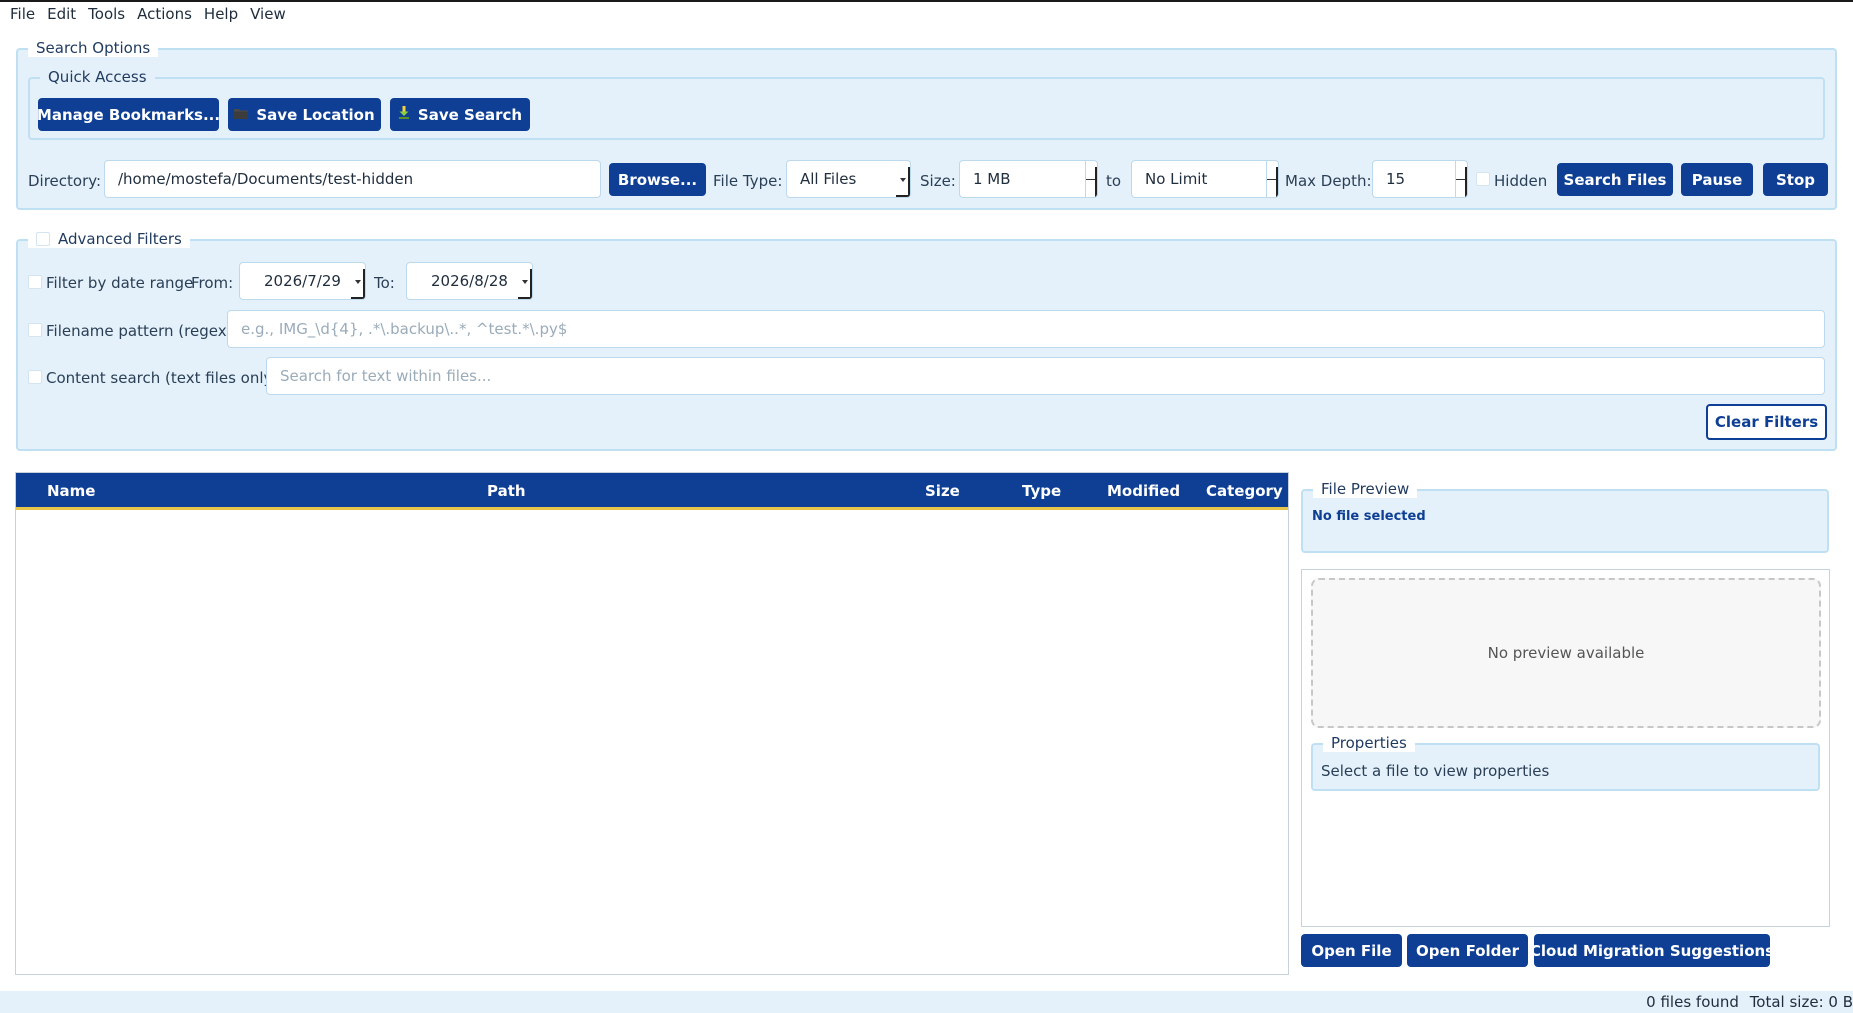 This screenshot has width=1853, height=1013. Describe the element at coordinates (1041, 491) in the screenshot. I see `column-header-type: Type` at that location.